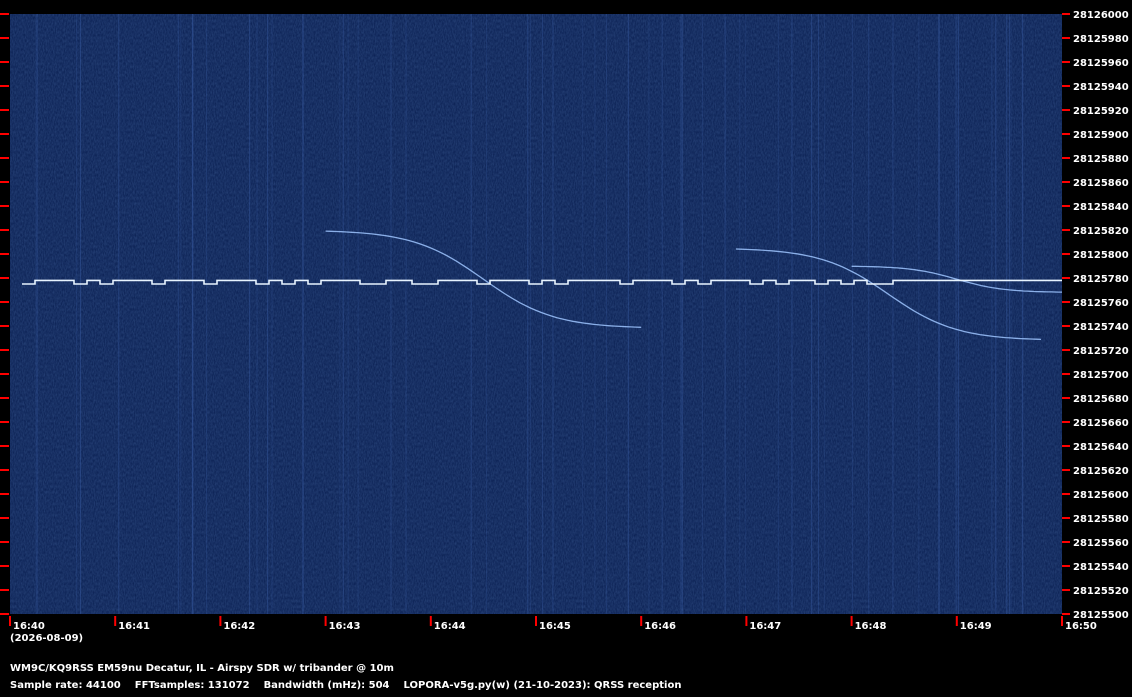 The width and height of the screenshot is (1132, 697). What do you see at coordinates (1101, 279) in the screenshot?
I see `y-tick-label: 28125780` at bounding box center [1101, 279].